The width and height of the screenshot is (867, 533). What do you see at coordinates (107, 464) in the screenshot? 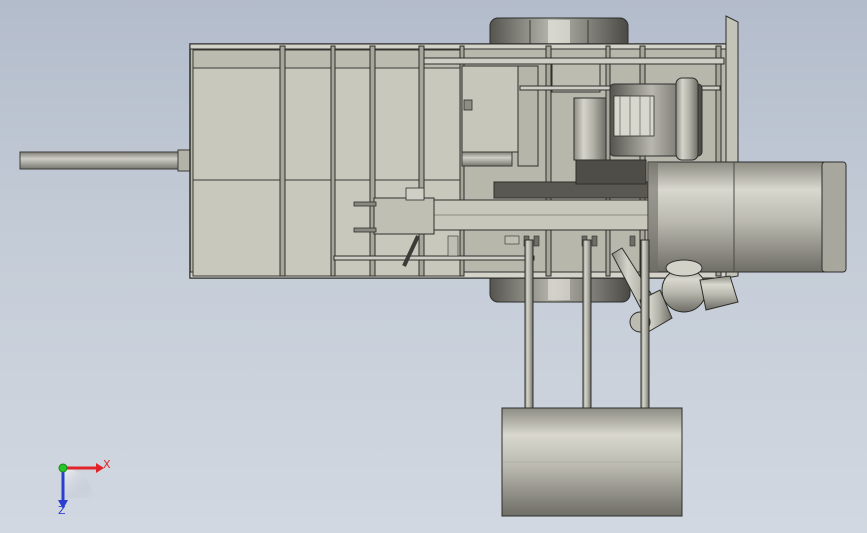
I see `x-axis-label: X` at bounding box center [107, 464].